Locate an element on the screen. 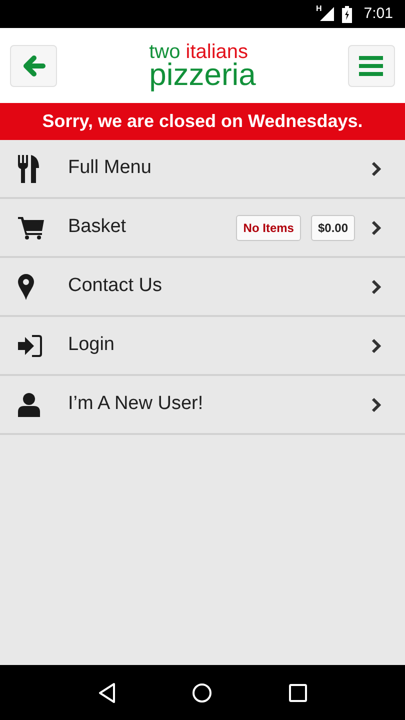 This screenshot has width=405, height=720. clock-time: 7:01 is located at coordinates (378, 14).